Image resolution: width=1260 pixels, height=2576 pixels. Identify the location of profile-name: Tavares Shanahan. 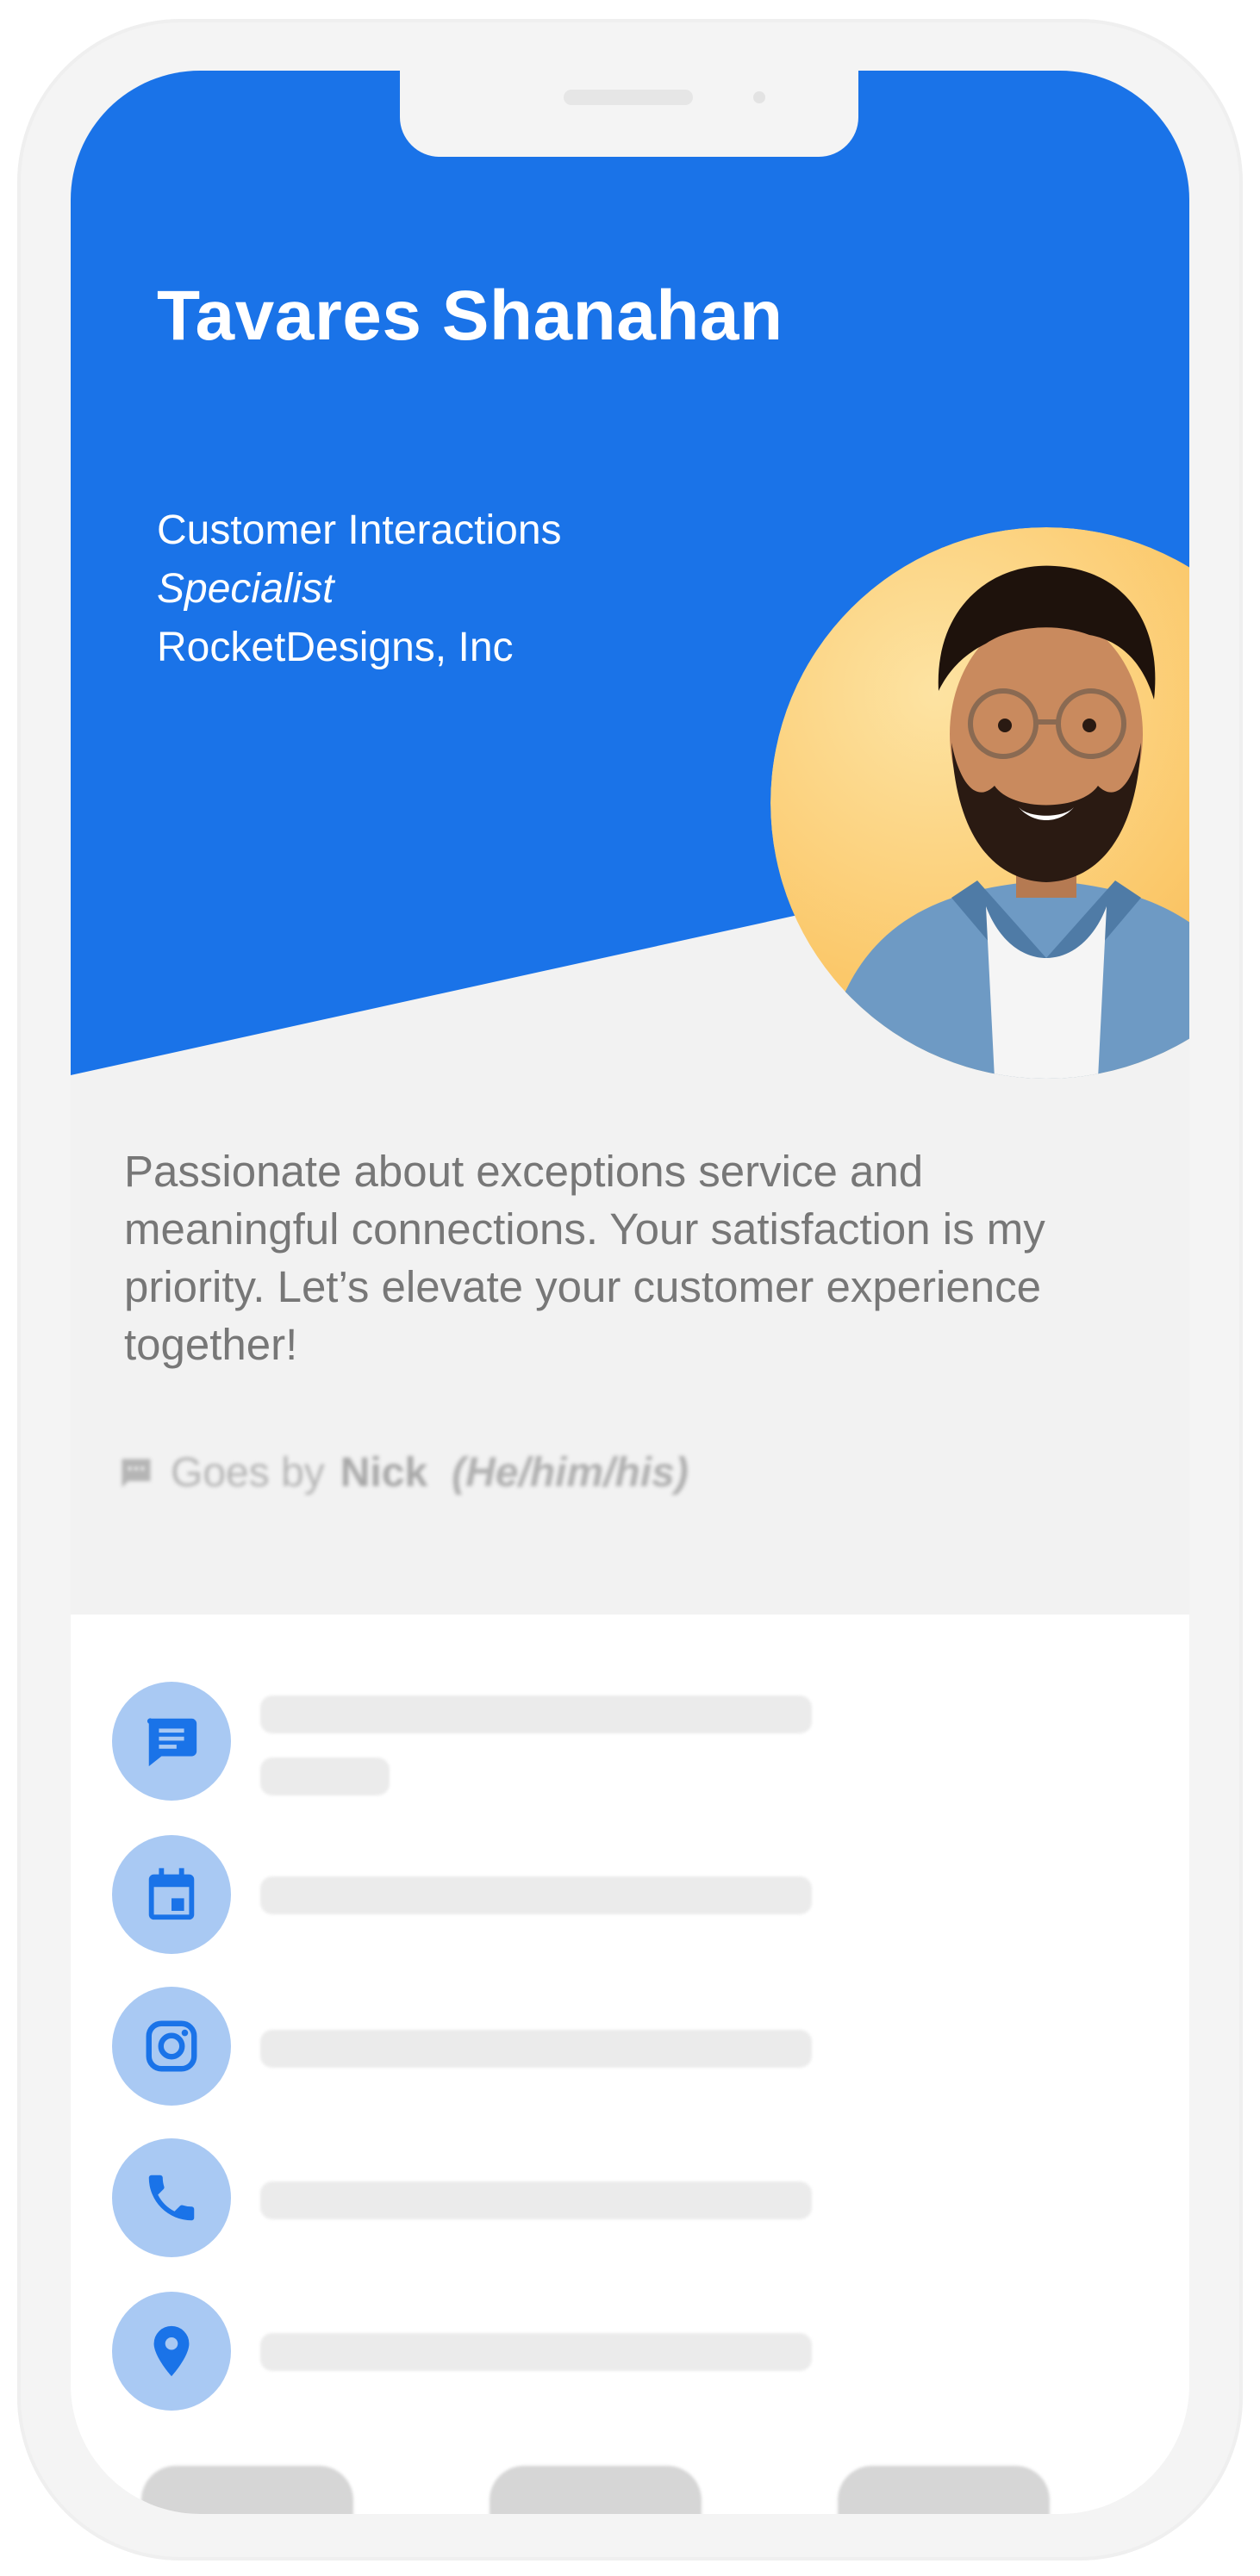
(470, 316).